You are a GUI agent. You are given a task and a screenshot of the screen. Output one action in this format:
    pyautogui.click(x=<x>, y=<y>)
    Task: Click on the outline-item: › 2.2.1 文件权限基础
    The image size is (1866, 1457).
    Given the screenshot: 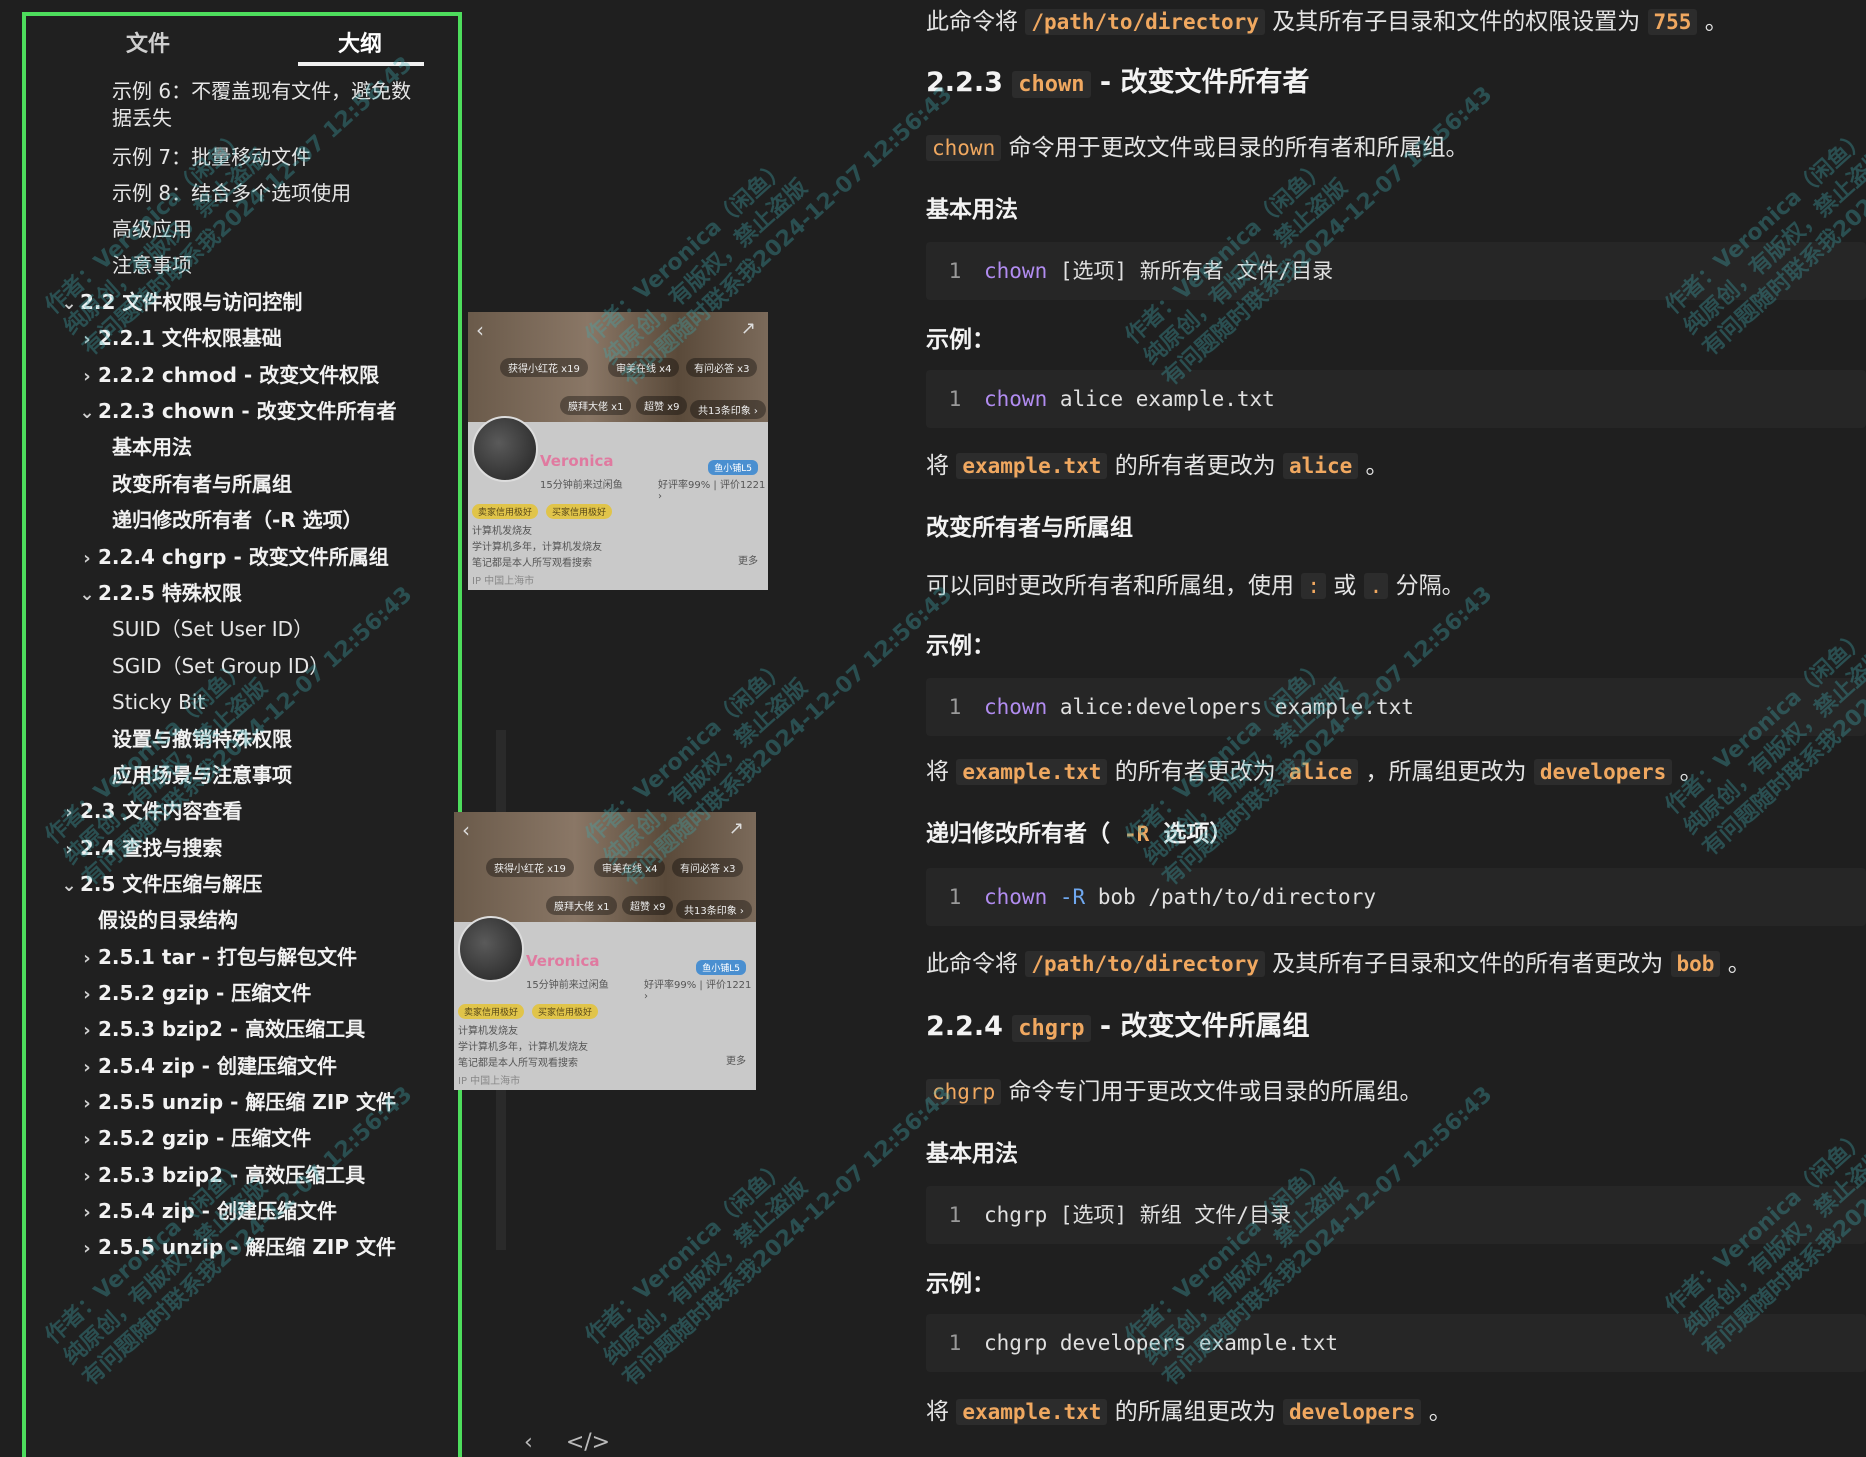 What is the action you would take?
    pyautogui.click(x=242, y=339)
    